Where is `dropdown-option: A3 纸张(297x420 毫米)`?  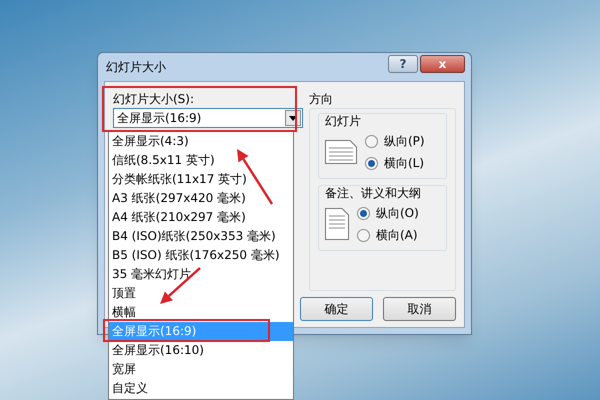 dropdown-option: A3 纸张(297x420 毫米) is located at coordinates (201, 198).